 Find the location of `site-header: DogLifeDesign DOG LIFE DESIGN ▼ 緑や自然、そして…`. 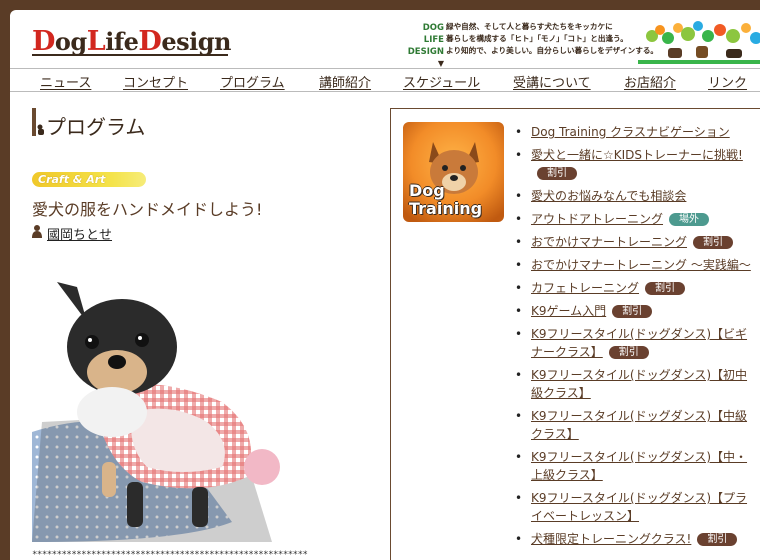

site-header: DogLifeDesign DOG LIFE DESIGN ▼ 緑や自然、そして… is located at coordinates (385, 39).